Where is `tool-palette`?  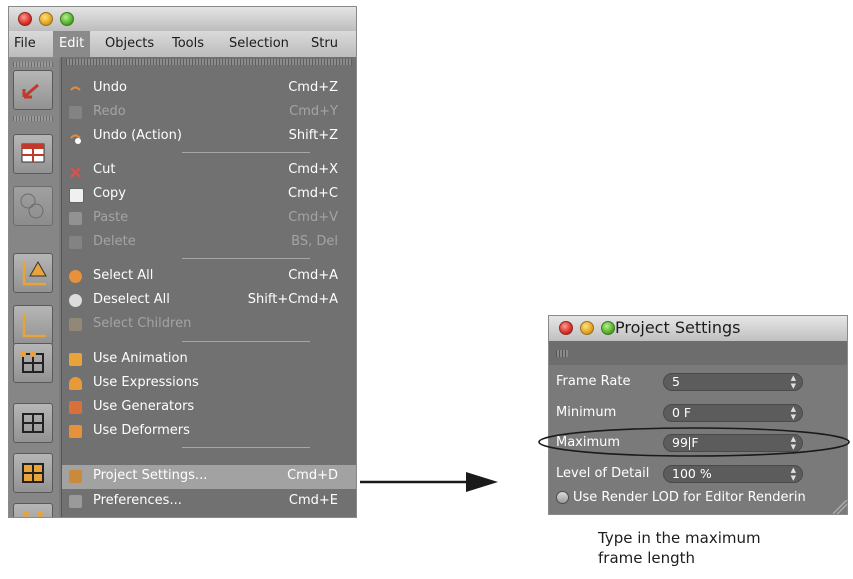
tool-palette is located at coordinates (34, 287).